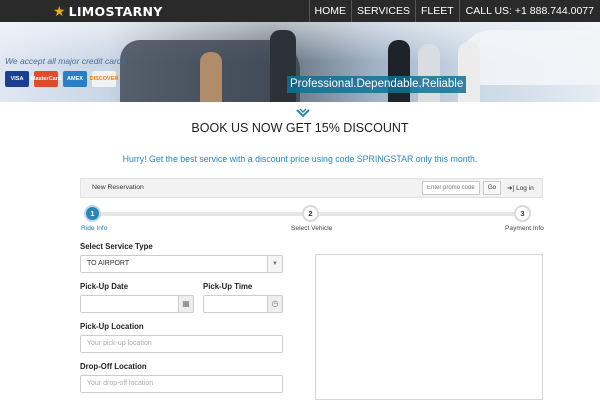 This screenshot has height=400, width=600. Describe the element at coordinates (112, 326) in the screenshot. I see `pickup-location-label: Pick-Up Location` at that location.